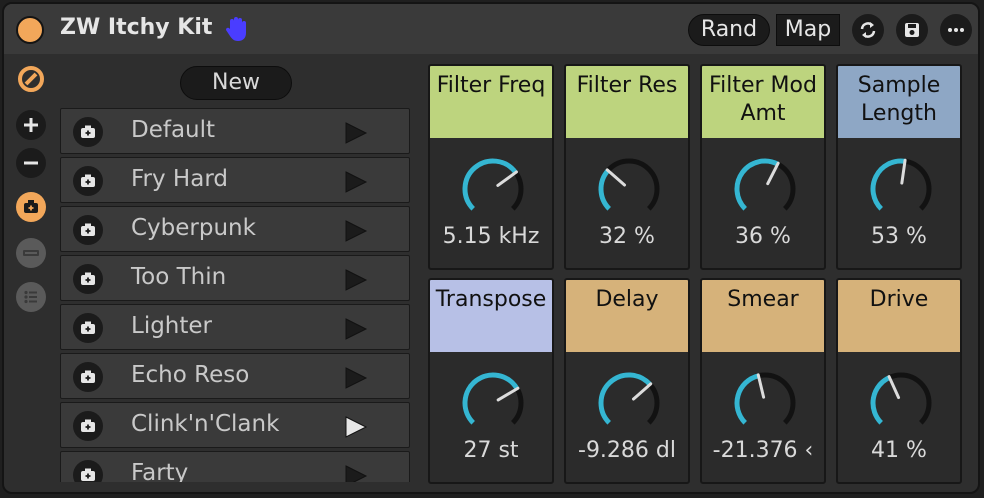 The height and width of the screenshot is (498, 984). Describe the element at coordinates (899, 102) in the screenshot. I see `macro-name: Sample Length` at that location.